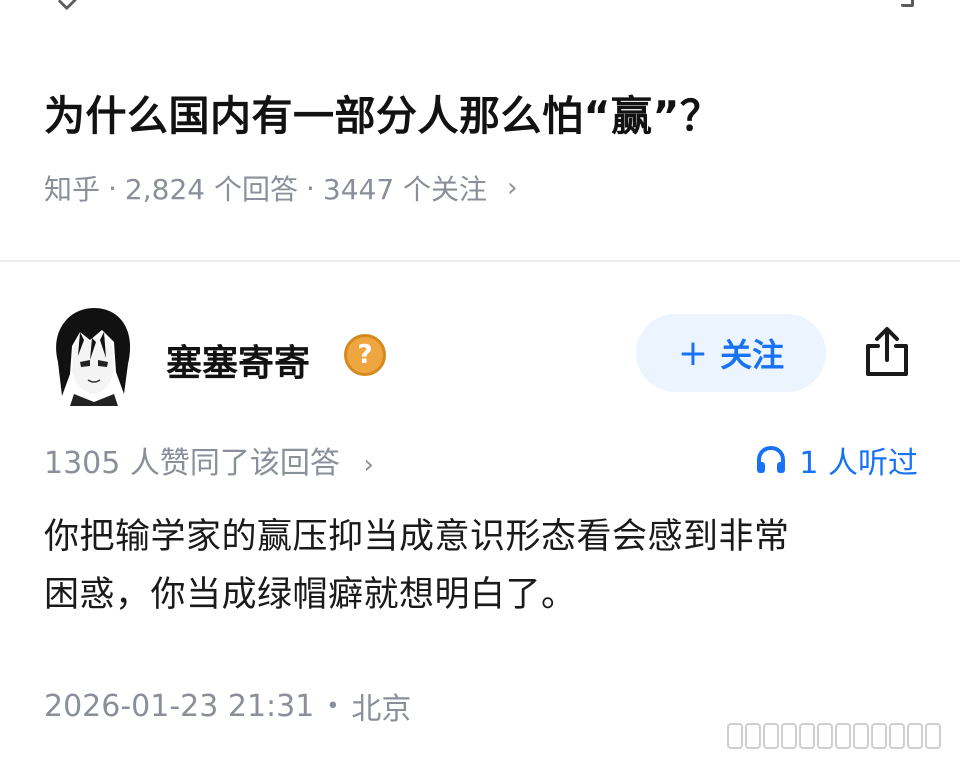  What do you see at coordinates (474, 566) in the screenshot?
I see `answer-body: 你把输学家的赢压抑当成意识形态看会感到非常 困惑，你当成绿帽癖就想明白了。` at bounding box center [474, 566].